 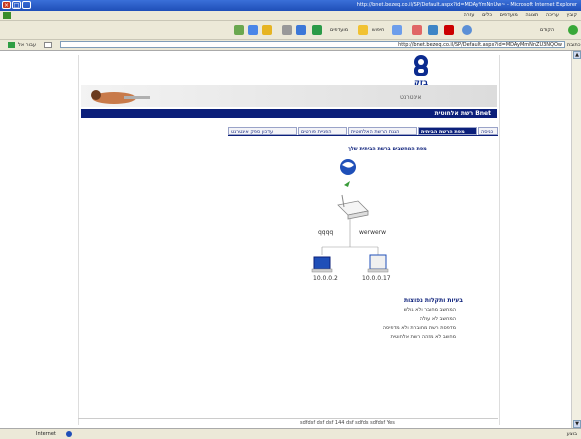 What do you see at coordinates (339, 30) in the screenshot?
I see `favorites-label: מועדפים` at bounding box center [339, 30].